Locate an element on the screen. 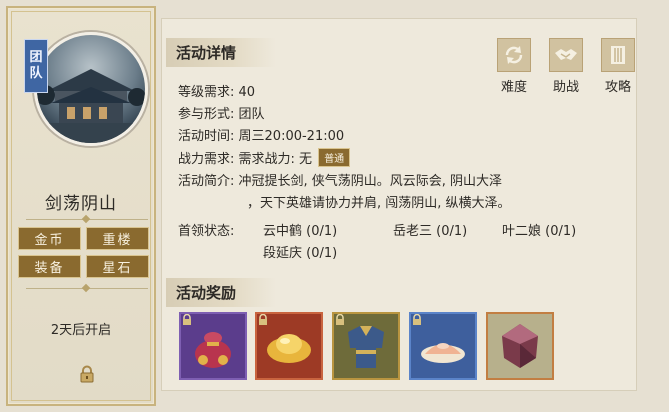 This screenshot has width=669, height=412. activity-name: 剑荡阴山 is located at coordinates (81, 204).